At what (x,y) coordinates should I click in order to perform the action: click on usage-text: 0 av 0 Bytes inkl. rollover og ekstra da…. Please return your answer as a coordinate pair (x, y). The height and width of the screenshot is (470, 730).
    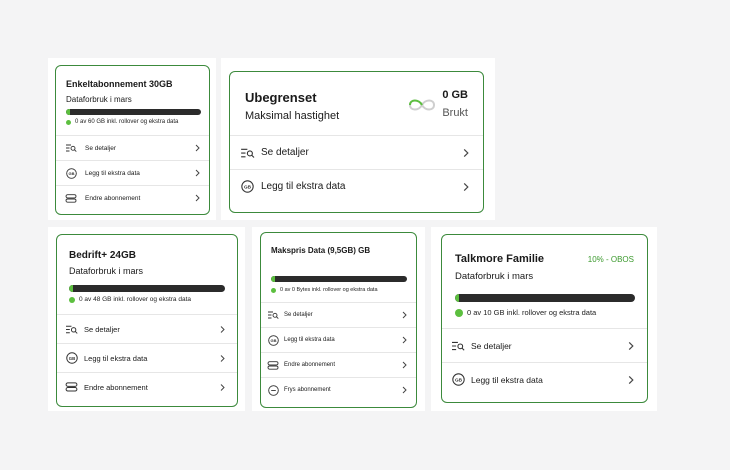
    Looking at the image, I should click on (324, 290).